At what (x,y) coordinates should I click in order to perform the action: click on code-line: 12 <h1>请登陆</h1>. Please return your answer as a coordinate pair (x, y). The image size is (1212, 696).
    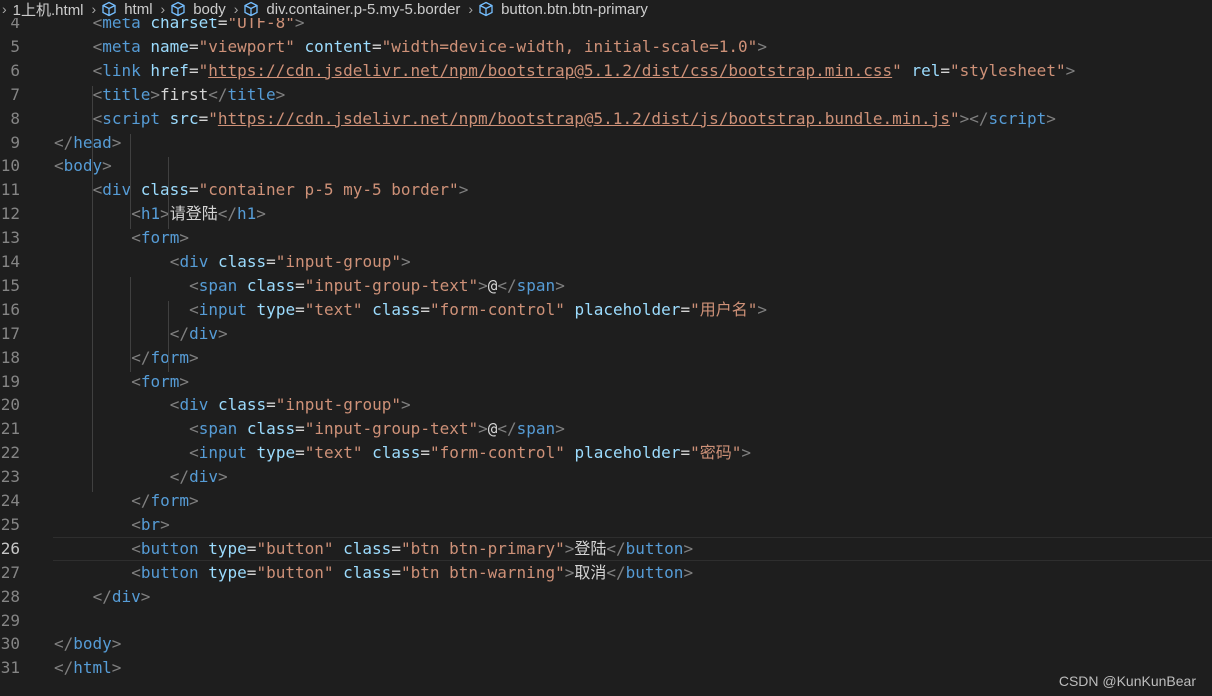
    Looking at the image, I should click on (606, 214).